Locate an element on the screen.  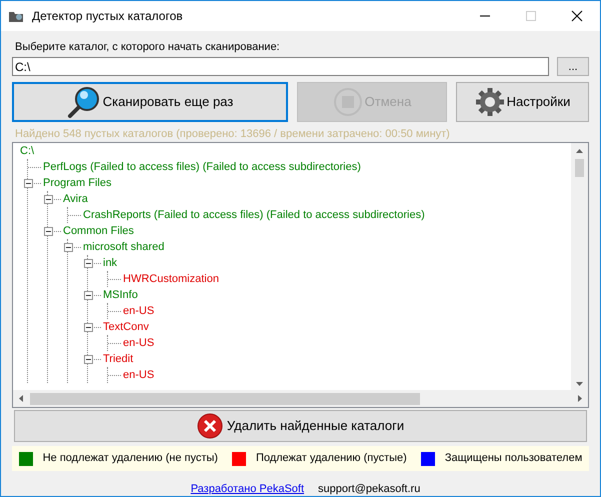
folder-field: C:\ is located at coordinates (280, 66).